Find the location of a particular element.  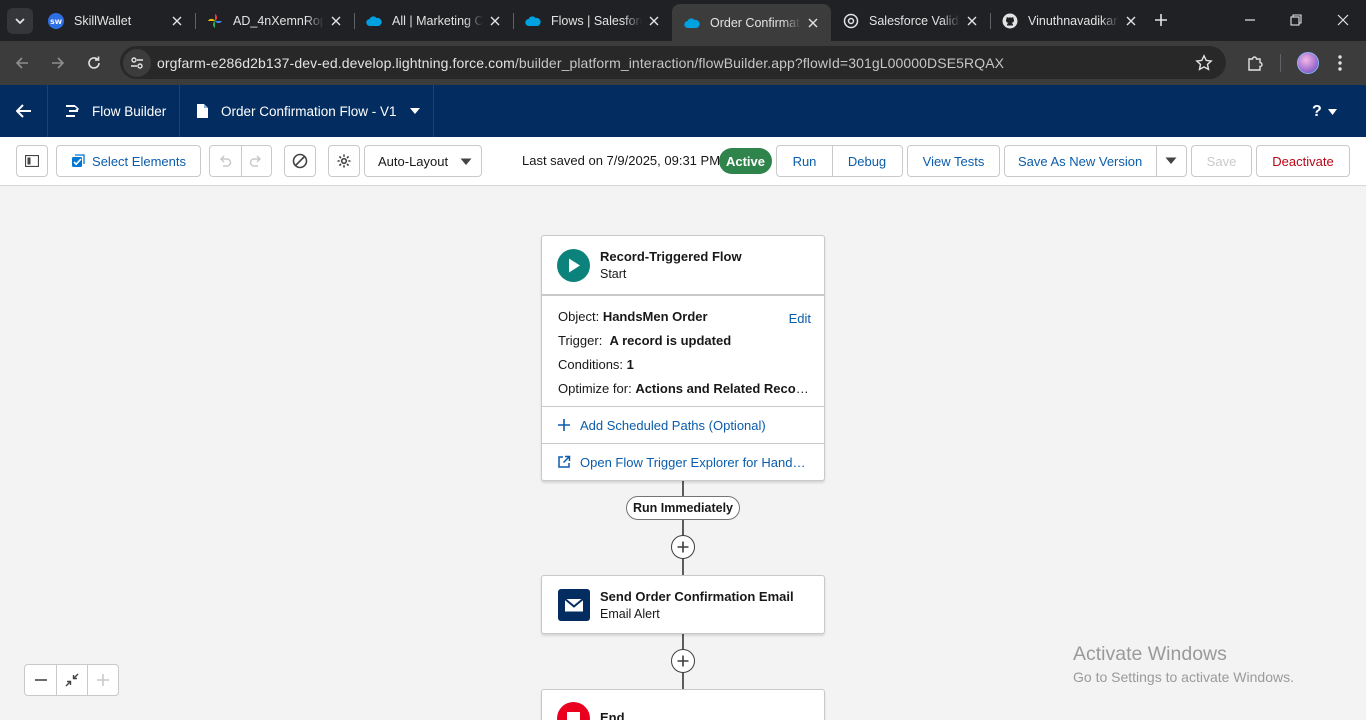

tab-search-button is located at coordinates (20, 21).